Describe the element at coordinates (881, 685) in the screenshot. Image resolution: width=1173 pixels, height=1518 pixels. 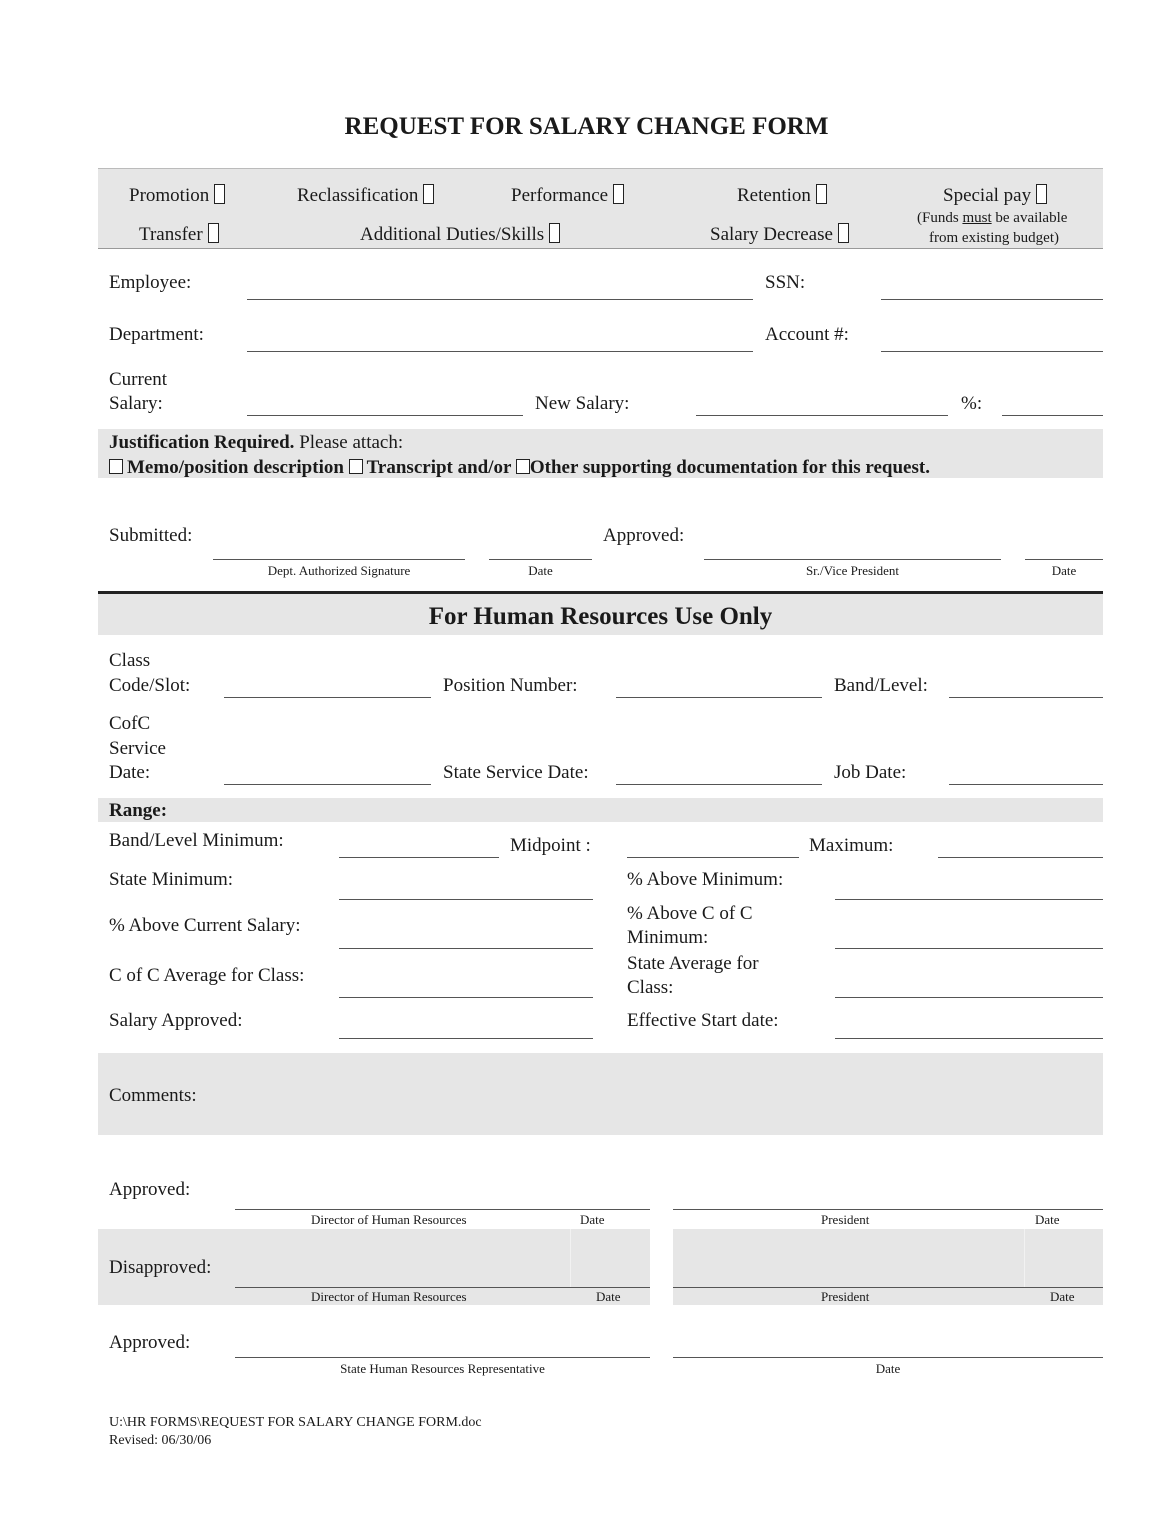
I see `band-level-label: Band/Level:` at that location.